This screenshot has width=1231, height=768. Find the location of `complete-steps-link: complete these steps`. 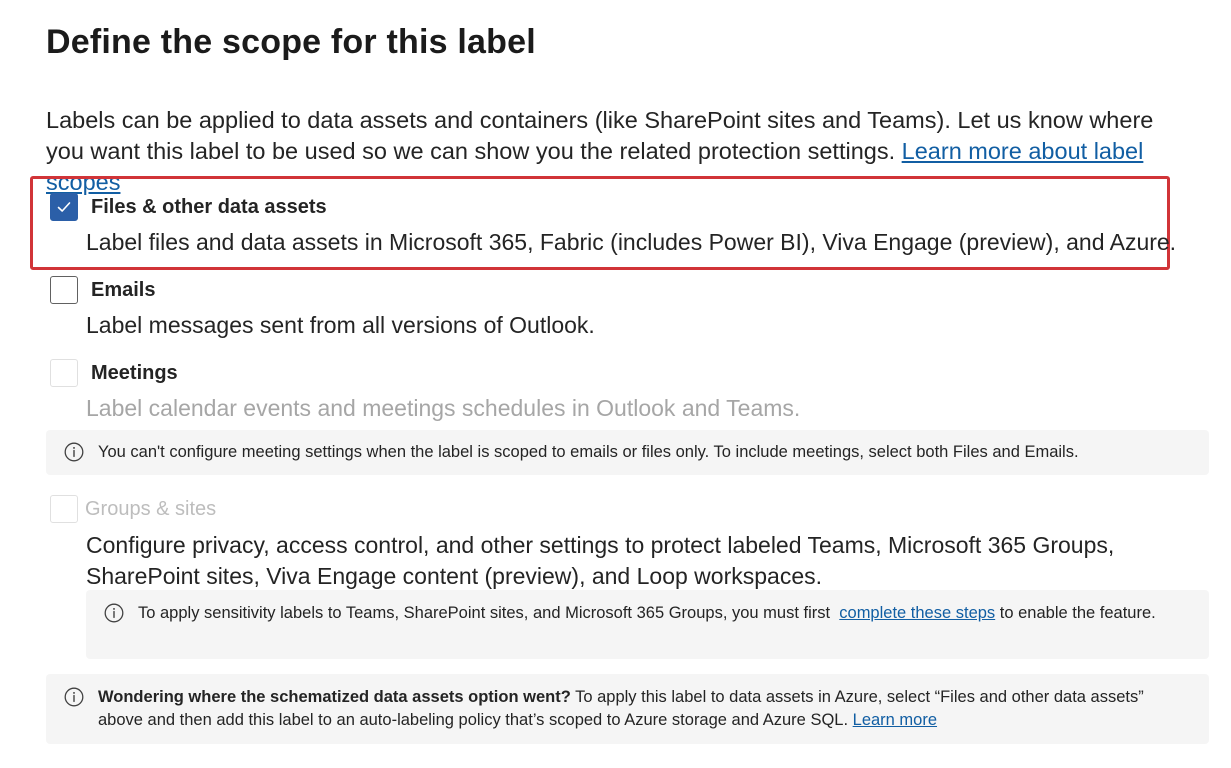

complete-steps-link: complete these steps is located at coordinates (917, 613).